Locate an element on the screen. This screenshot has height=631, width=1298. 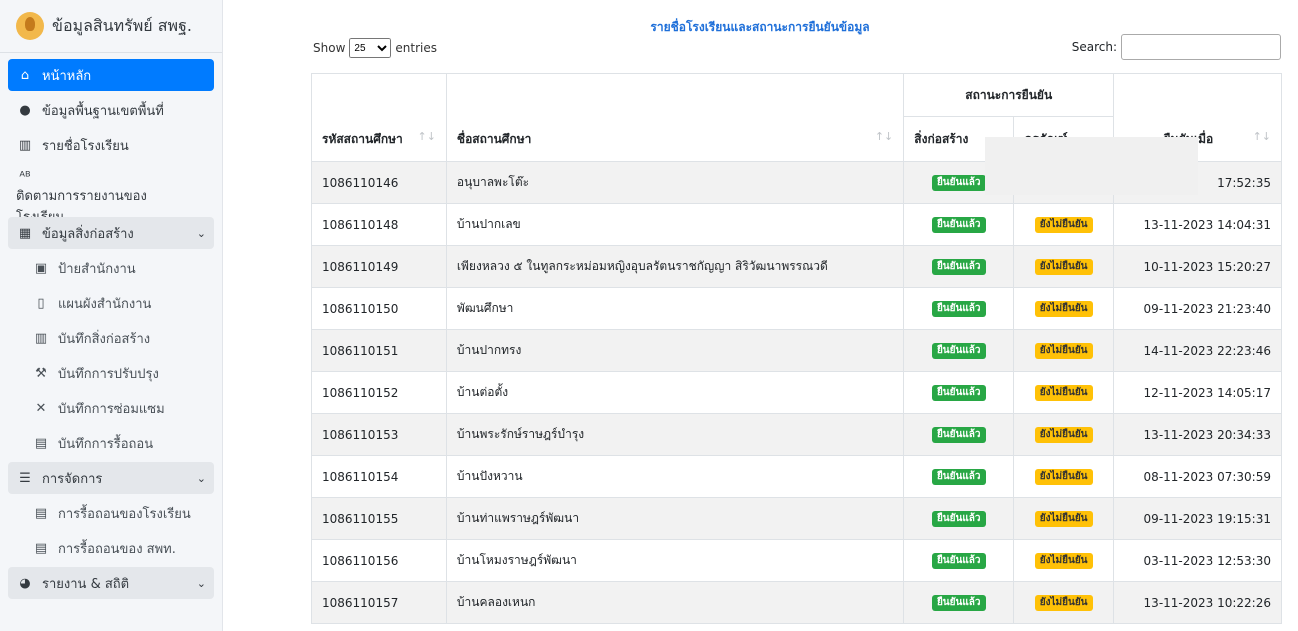
sidebar-item-label: หน้าหลัก is located at coordinates (67, 76).